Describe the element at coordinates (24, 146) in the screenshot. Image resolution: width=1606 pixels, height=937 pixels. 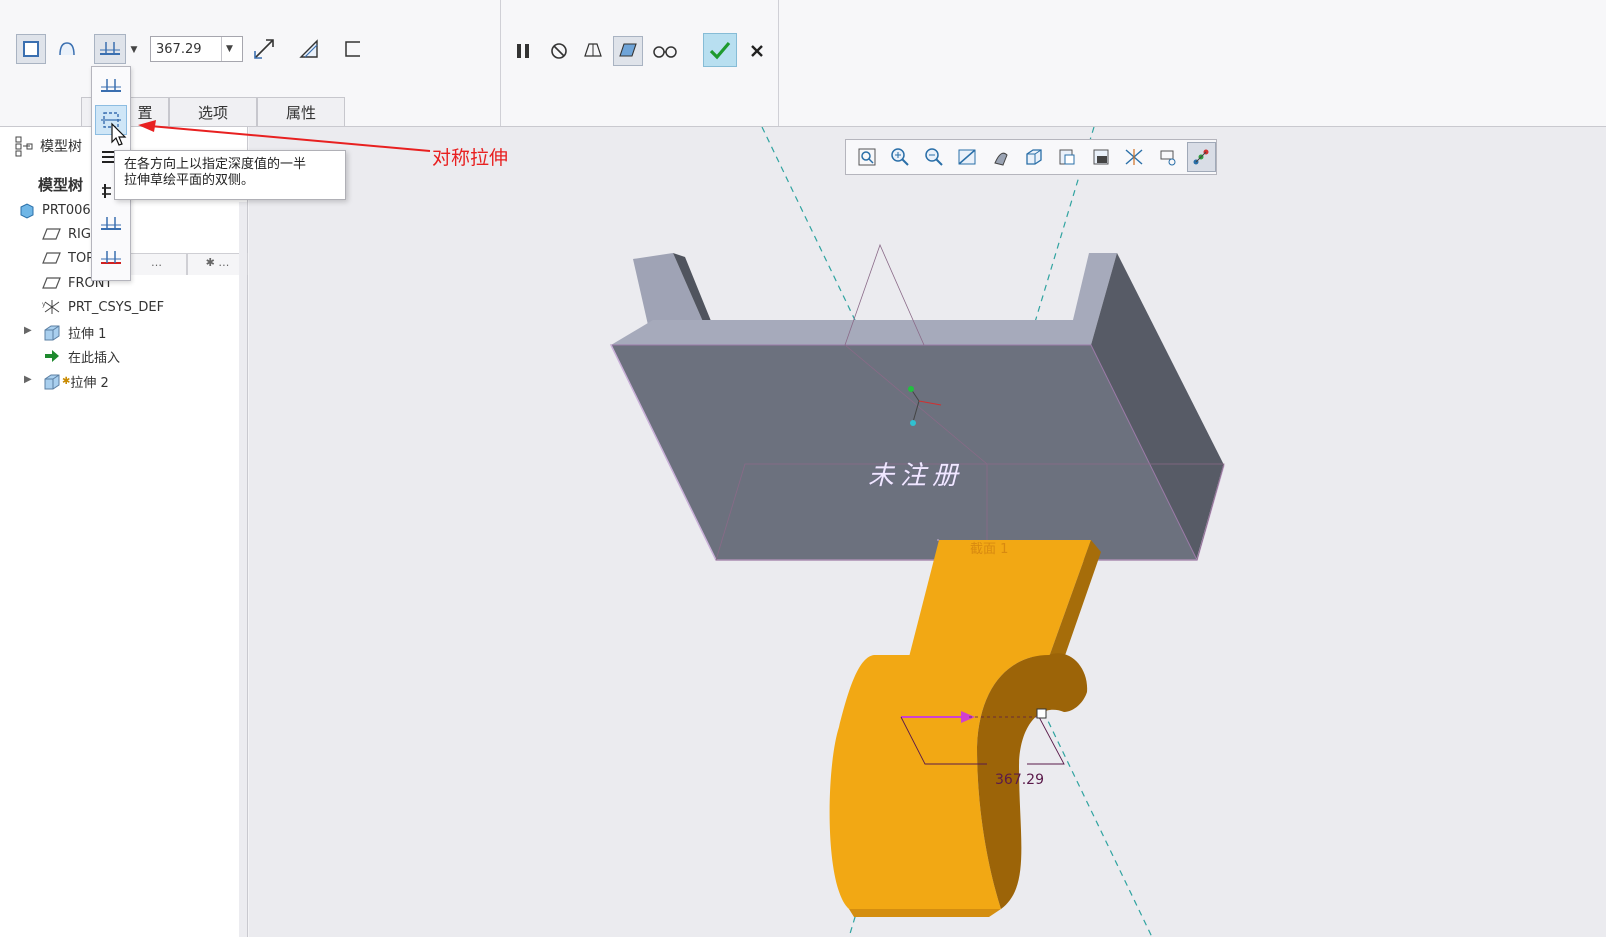
I see `model-tree-icon` at that location.